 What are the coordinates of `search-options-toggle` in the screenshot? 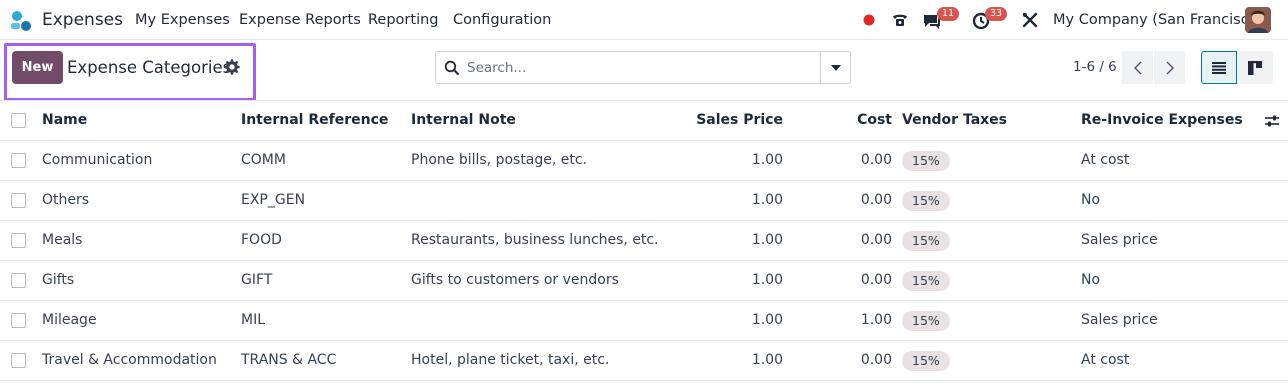 It's located at (835, 67).